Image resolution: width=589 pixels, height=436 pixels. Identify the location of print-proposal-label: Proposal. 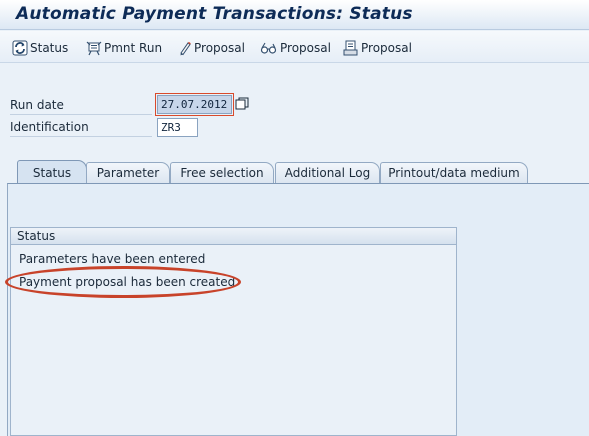
(386, 48).